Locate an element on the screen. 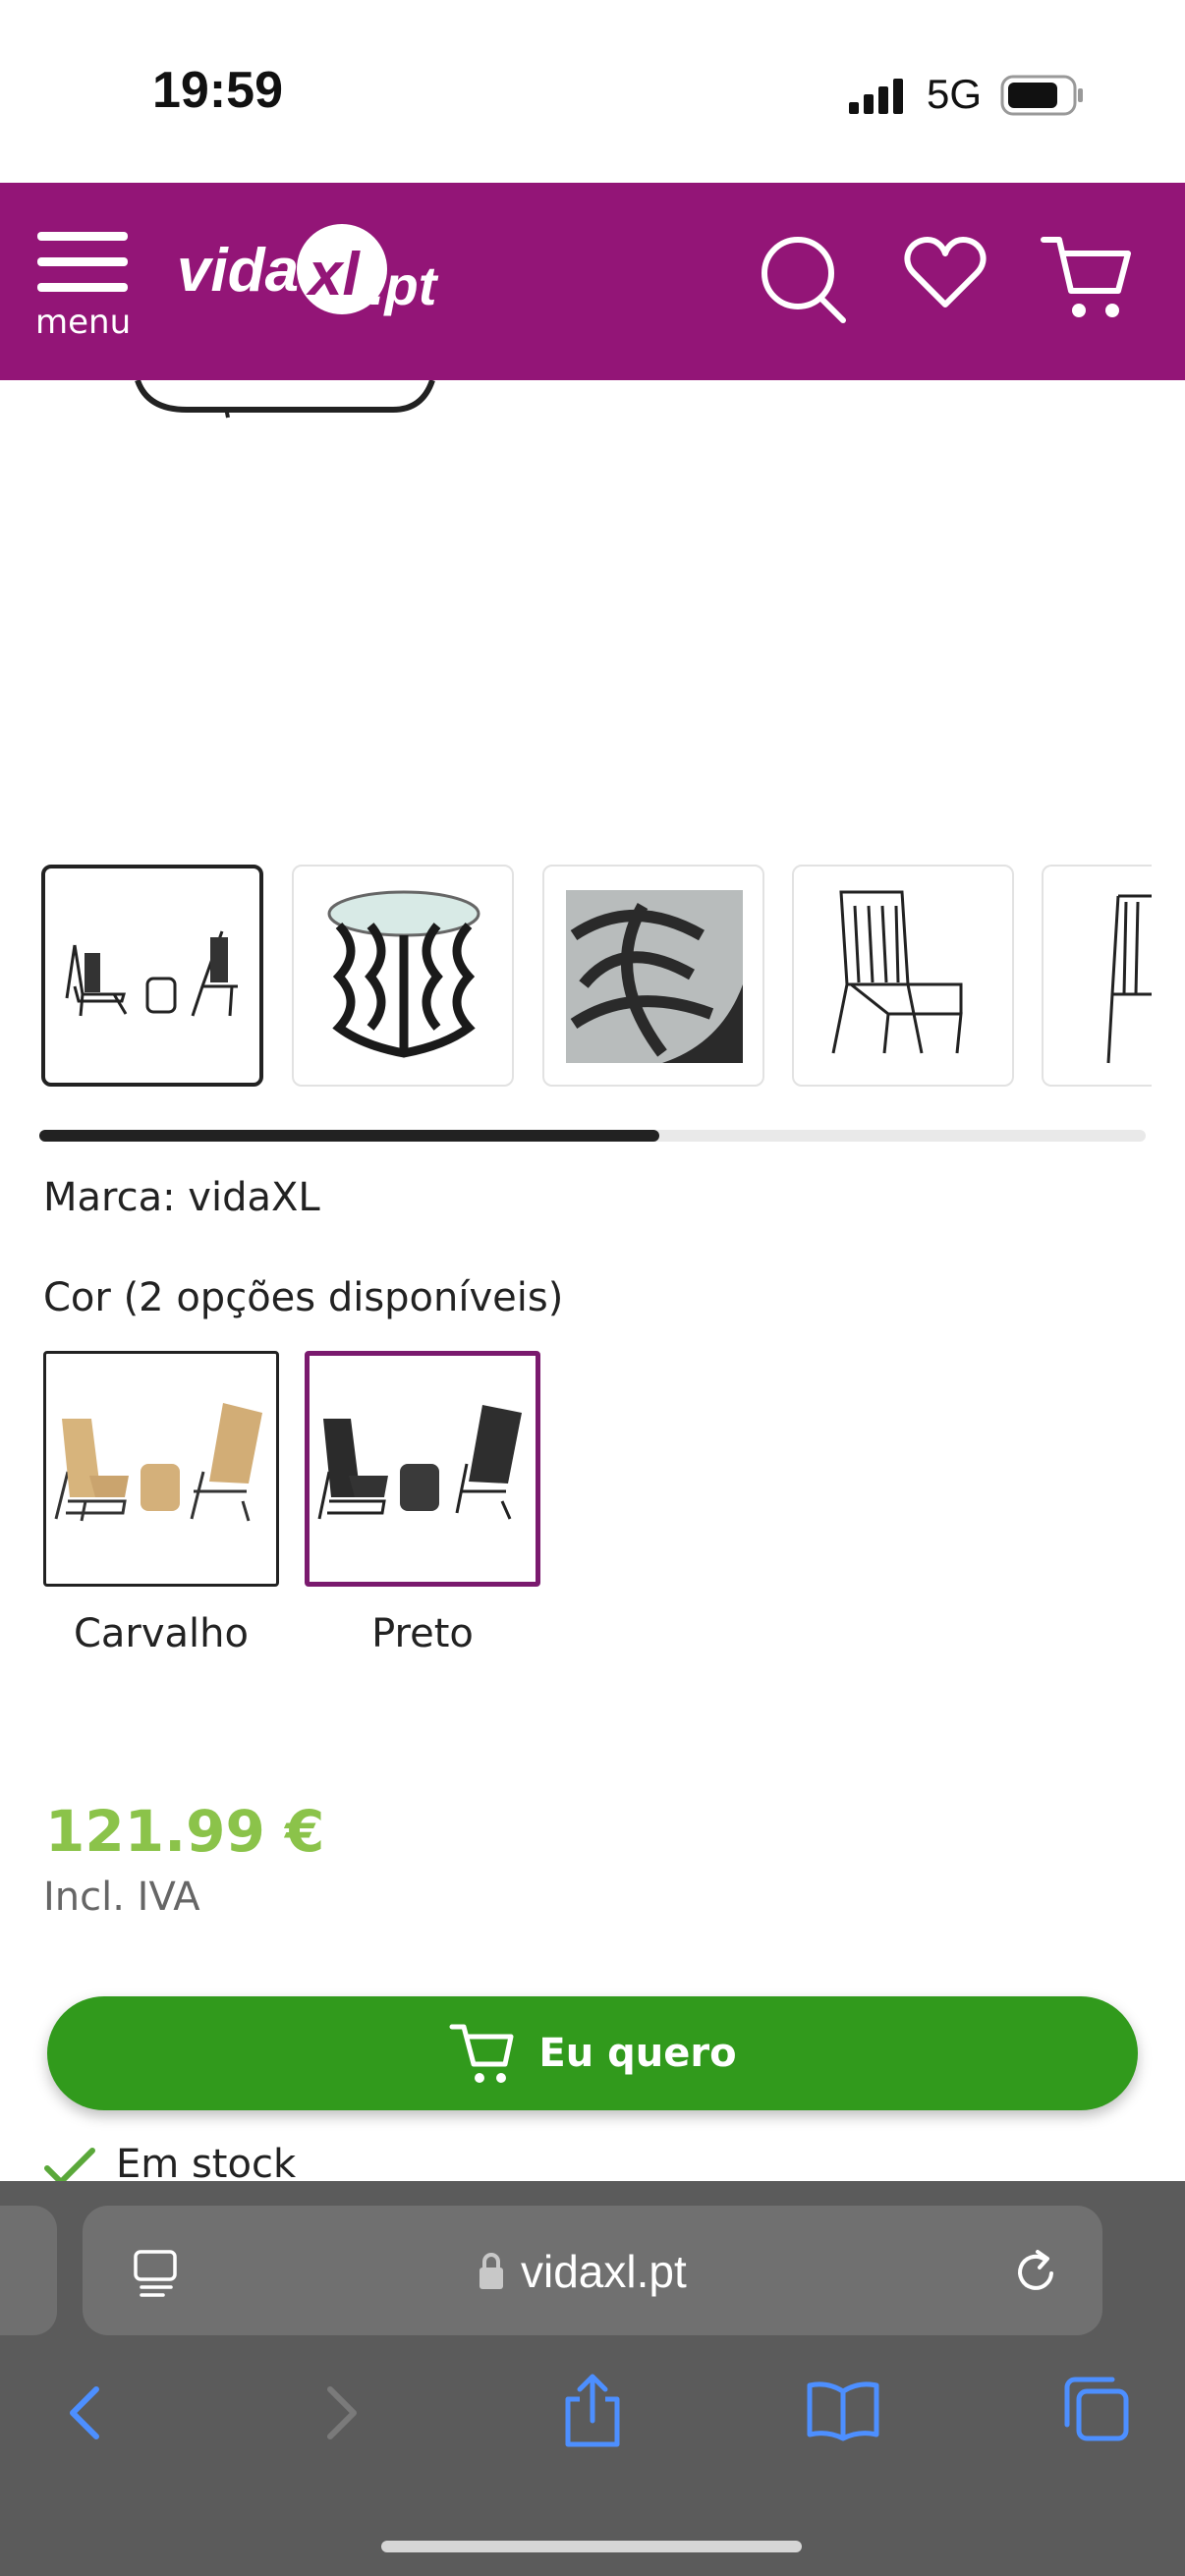  check-icon is located at coordinates (69, 2167).